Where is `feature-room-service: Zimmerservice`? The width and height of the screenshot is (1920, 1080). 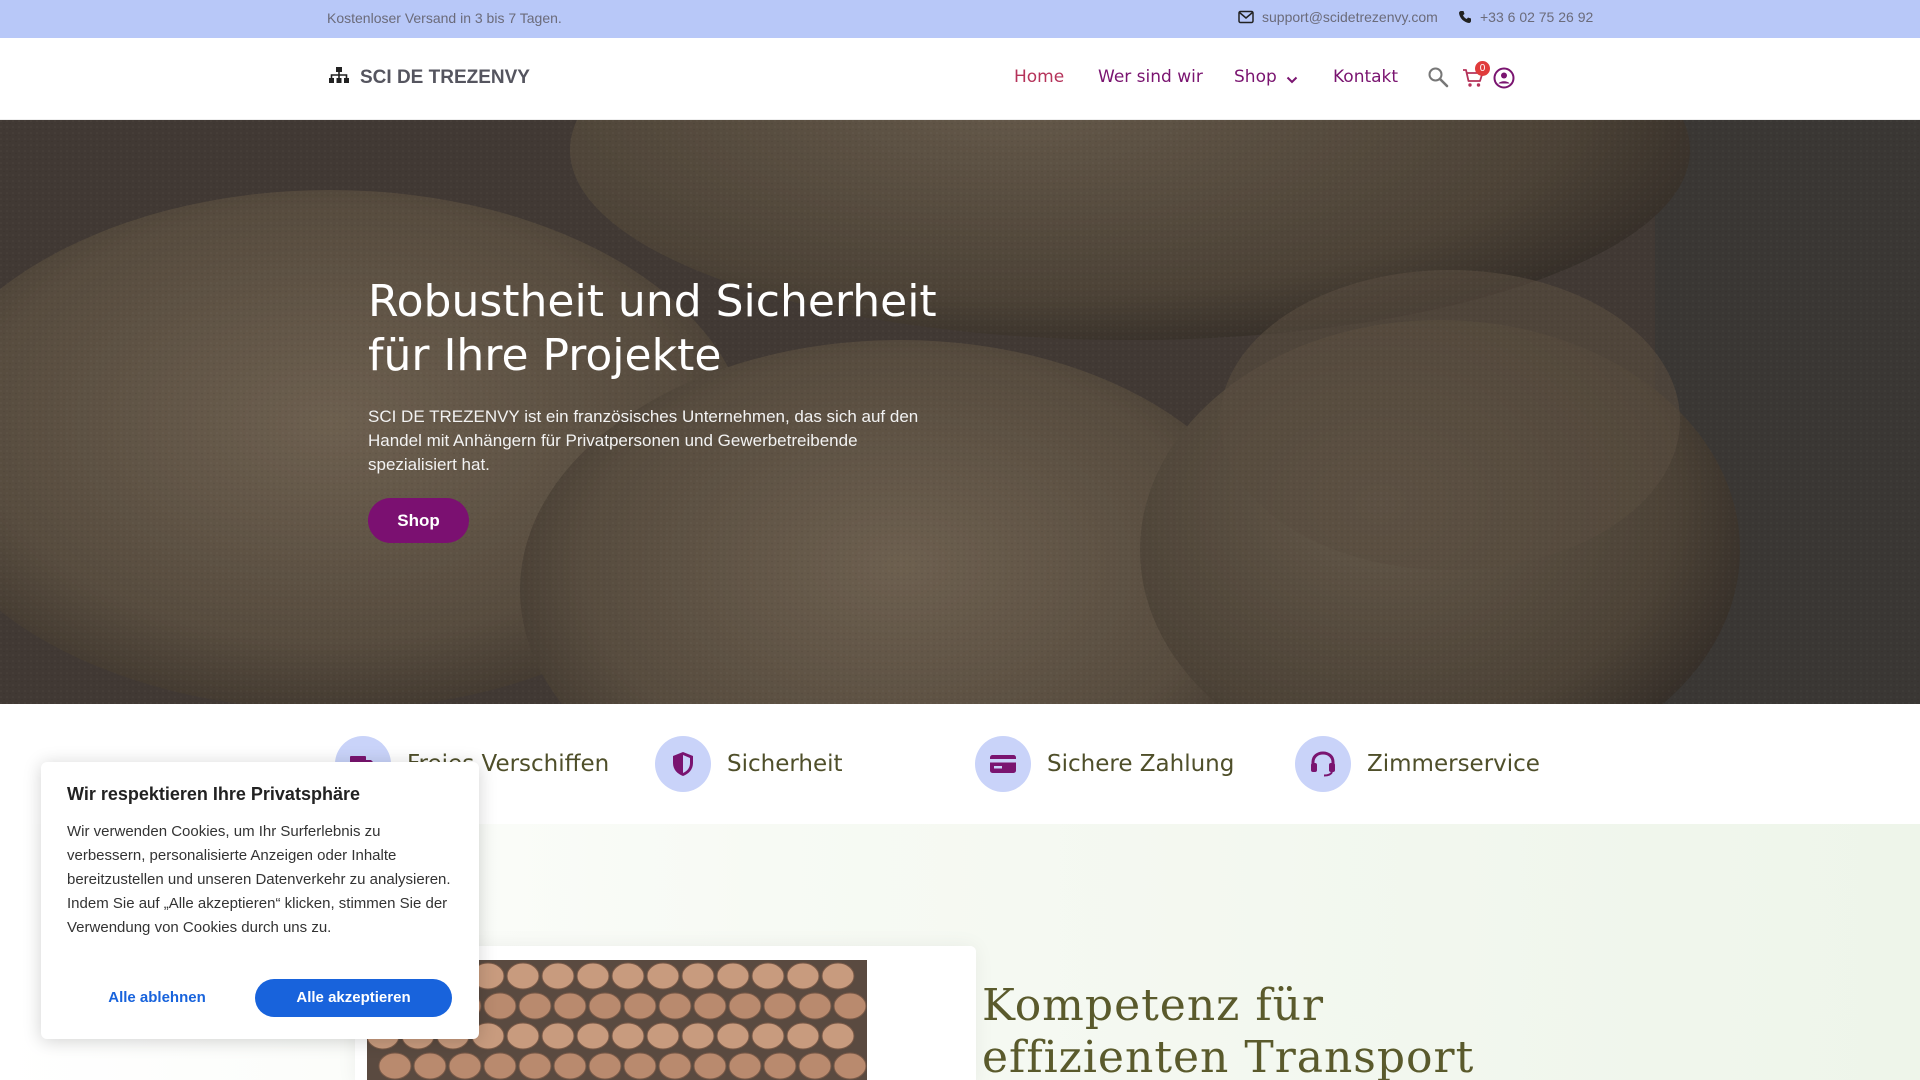 feature-room-service: Zimmerservice is located at coordinates (1417, 764).